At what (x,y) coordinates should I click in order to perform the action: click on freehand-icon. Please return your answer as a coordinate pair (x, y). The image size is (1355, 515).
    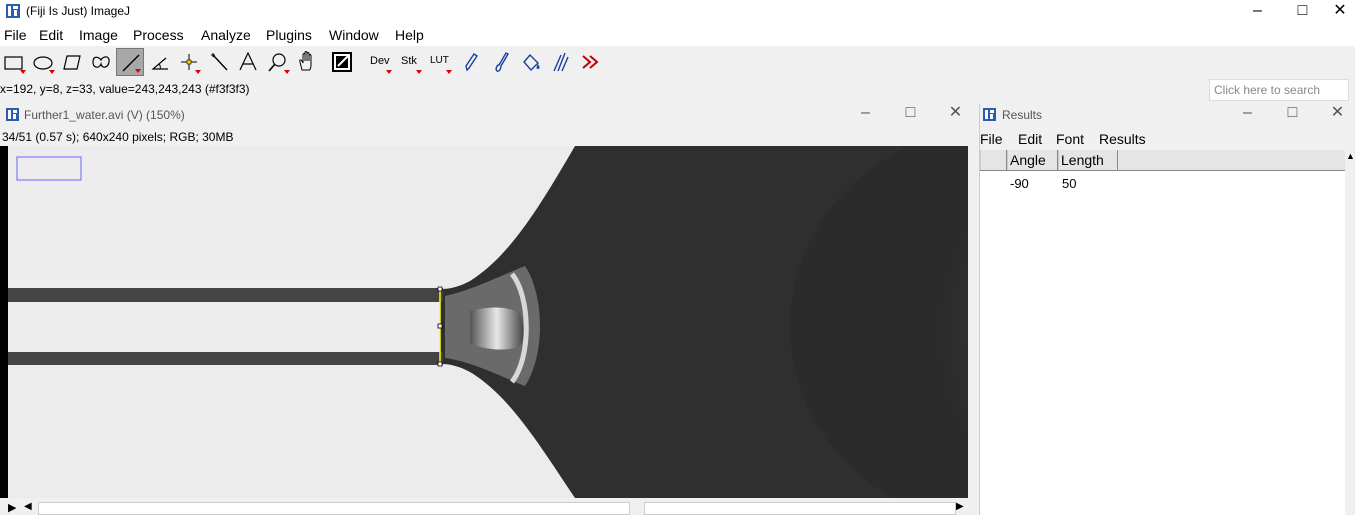
    Looking at the image, I should click on (101, 62).